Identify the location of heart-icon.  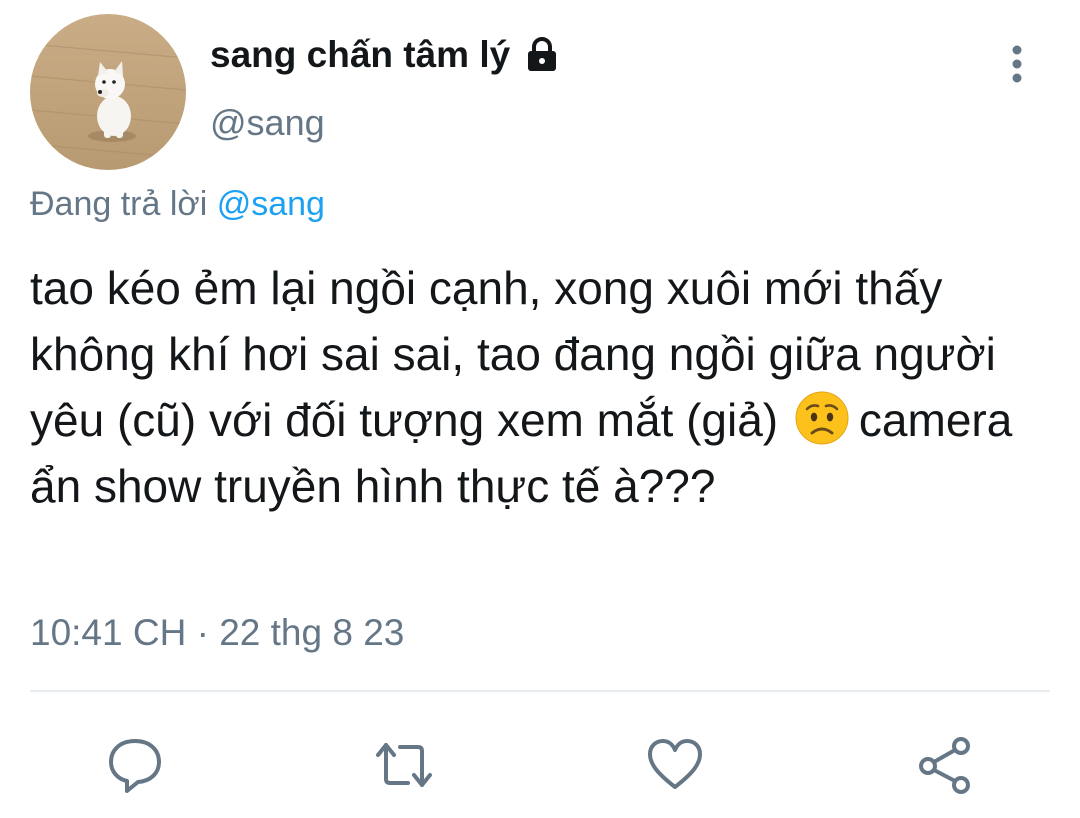
(675, 764).